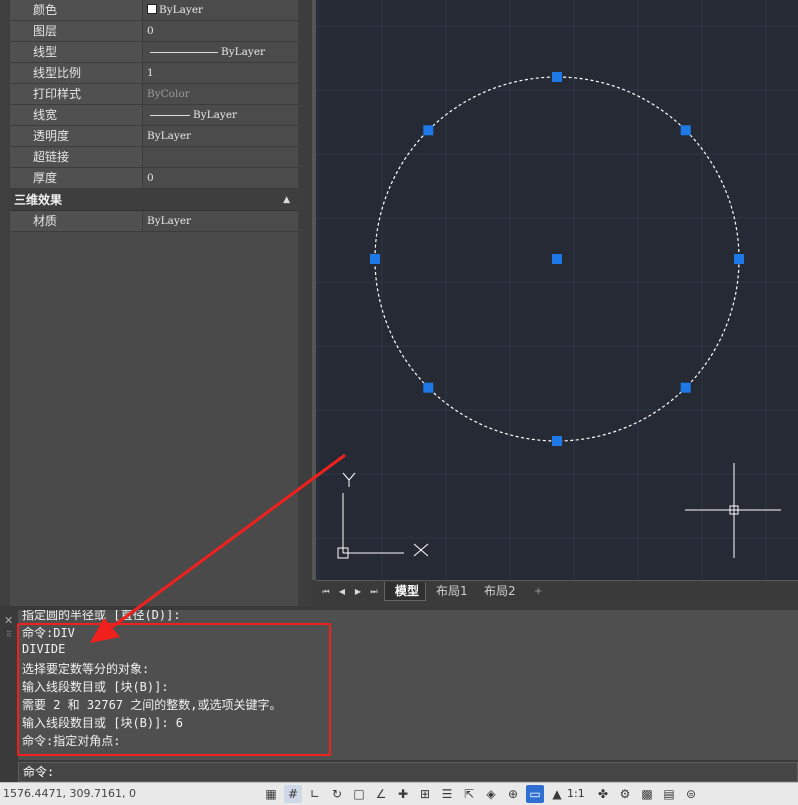  I want to click on property-value-text: ByColor, so click(168, 94).